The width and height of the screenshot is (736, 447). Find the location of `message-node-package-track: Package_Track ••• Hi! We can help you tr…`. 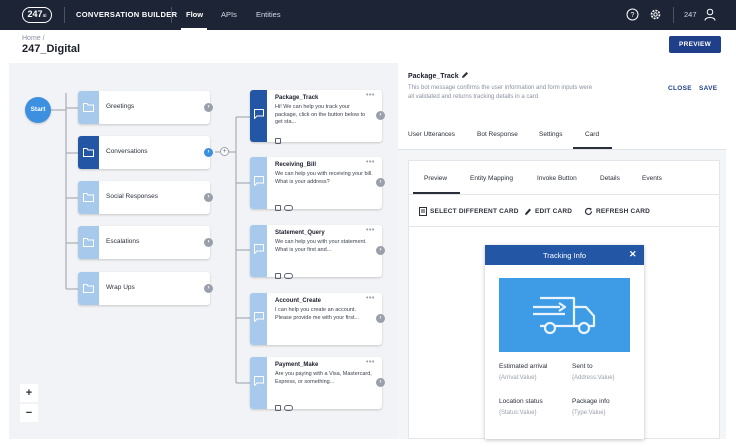

message-node-package-track: Package_Track ••• Hi! We can help you tr… is located at coordinates (317, 117).